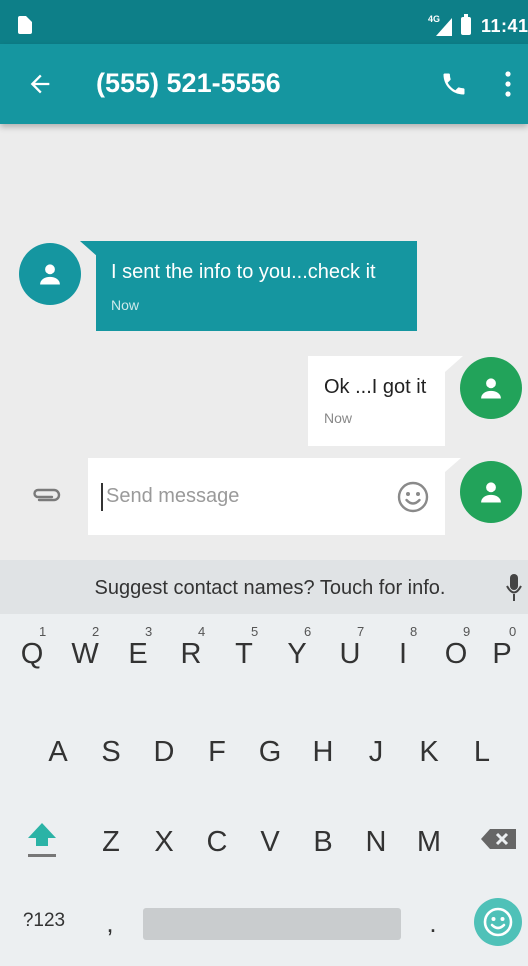  I want to click on compose-box, so click(266, 496).